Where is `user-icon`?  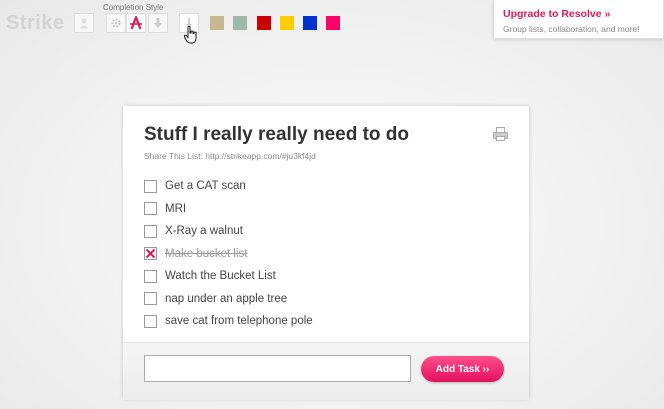
user-icon is located at coordinates (84, 23).